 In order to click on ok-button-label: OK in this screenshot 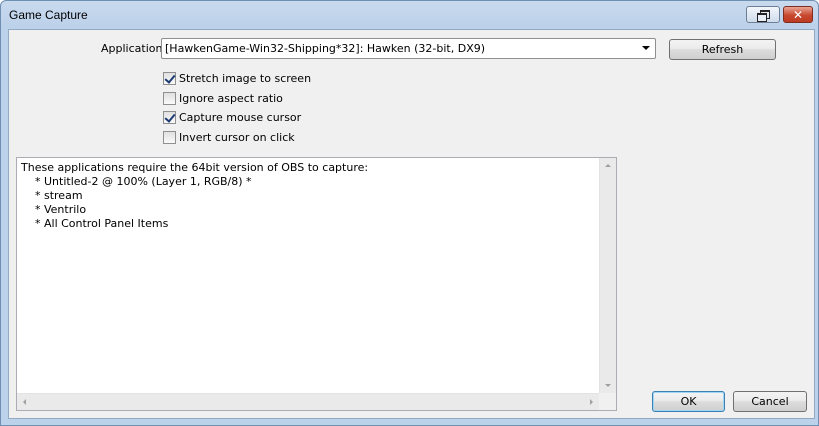, I will do `click(688, 401)`.